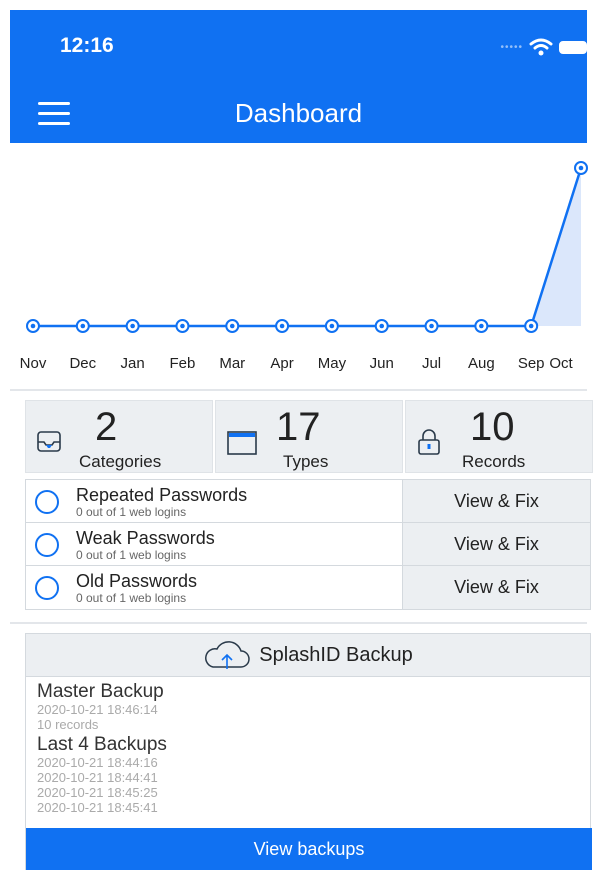  What do you see at coordinates (232, 363) in the screenshot?
I see `x-tick-label: Mar` at bounding box center [232, 363].